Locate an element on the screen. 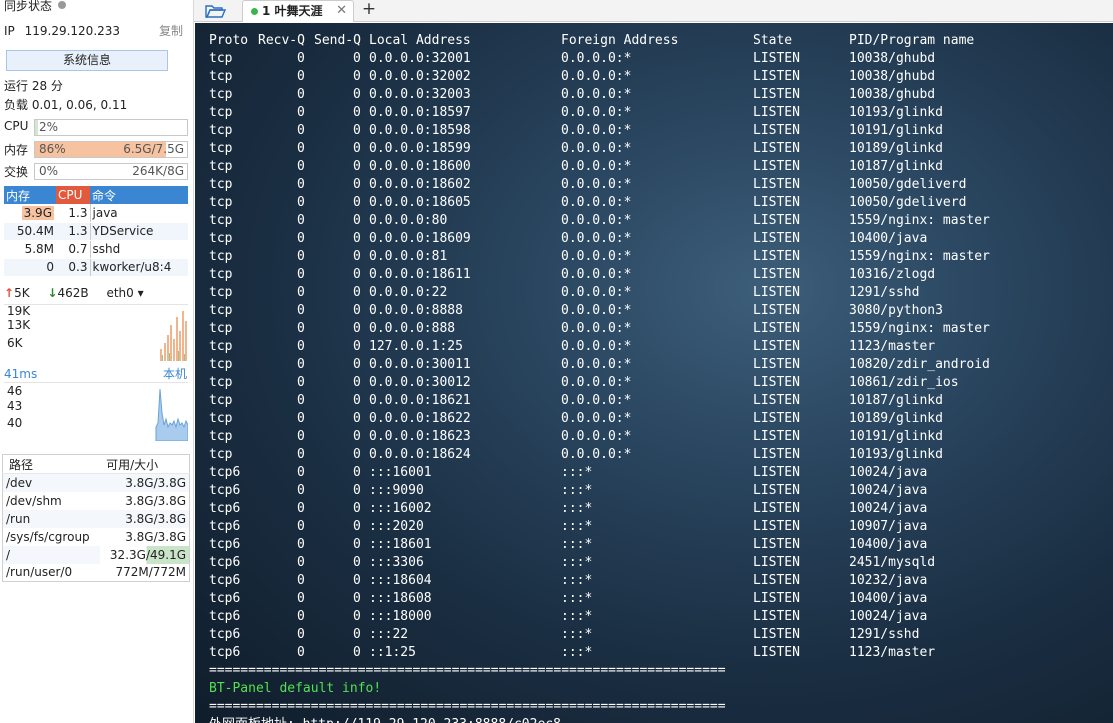  ping-chart: 46 43 40 is located at coordinates (96, 411).